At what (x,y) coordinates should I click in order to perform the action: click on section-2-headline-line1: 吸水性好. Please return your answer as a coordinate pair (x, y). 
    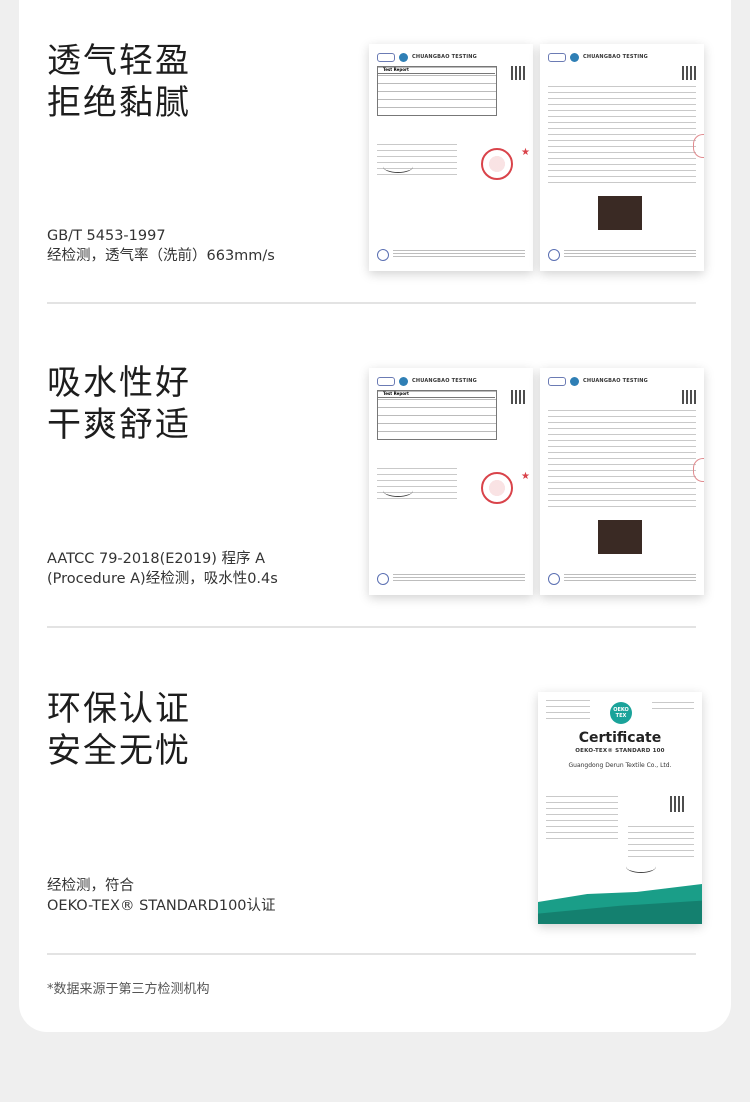
    Looking at the image, I should click on (119, 383).